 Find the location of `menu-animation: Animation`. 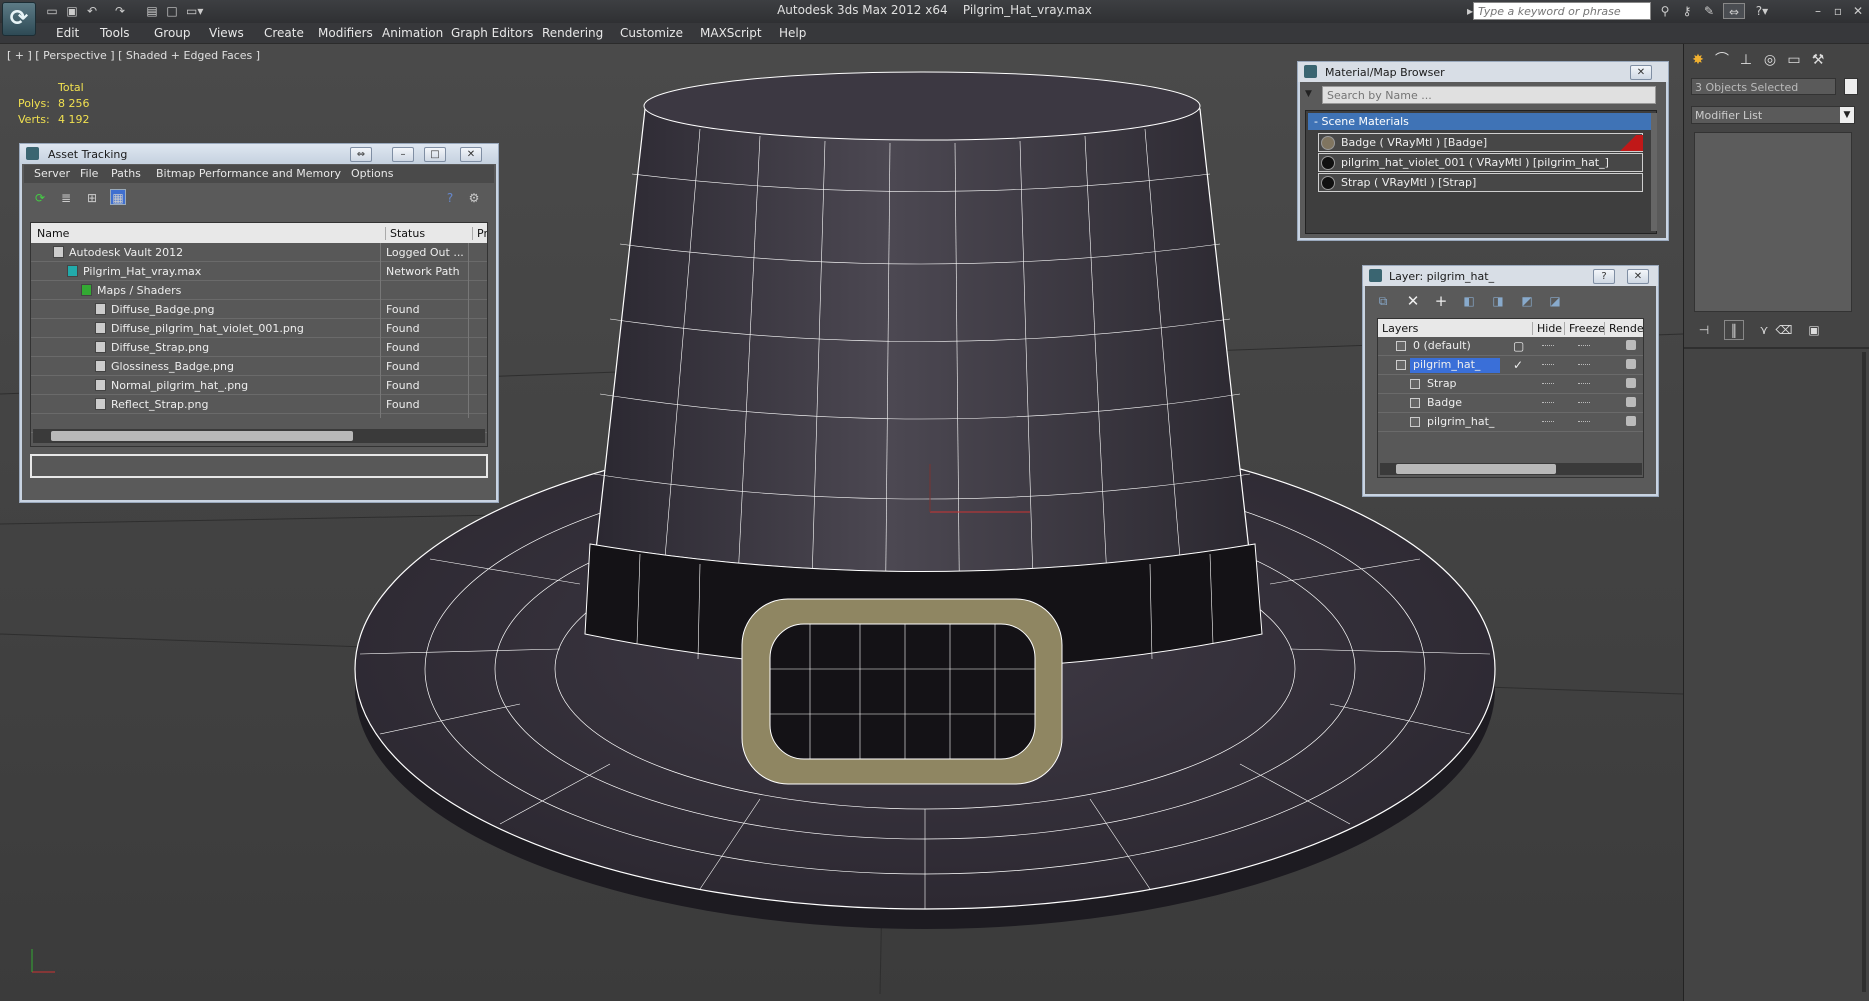

menu-animation: Animation is located at coordinates (412, 33).